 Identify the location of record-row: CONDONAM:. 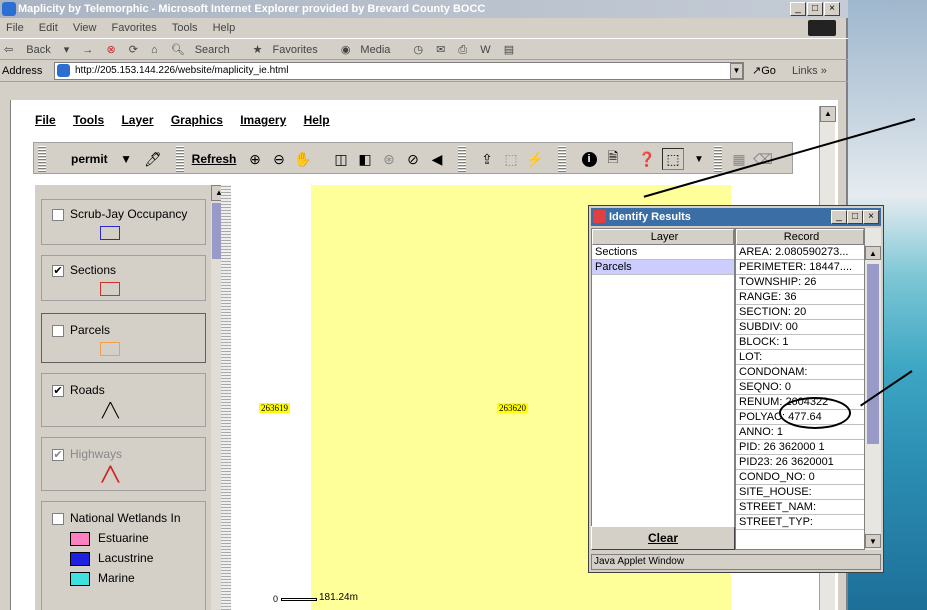
(800, 372).